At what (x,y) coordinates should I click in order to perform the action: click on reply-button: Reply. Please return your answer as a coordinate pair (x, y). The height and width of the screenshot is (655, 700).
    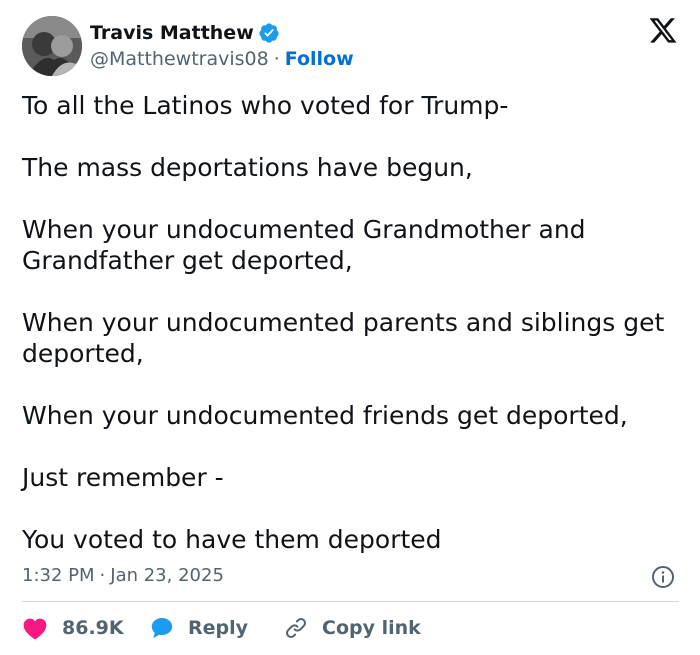
    Looking at the image, I should click on (217, 628).